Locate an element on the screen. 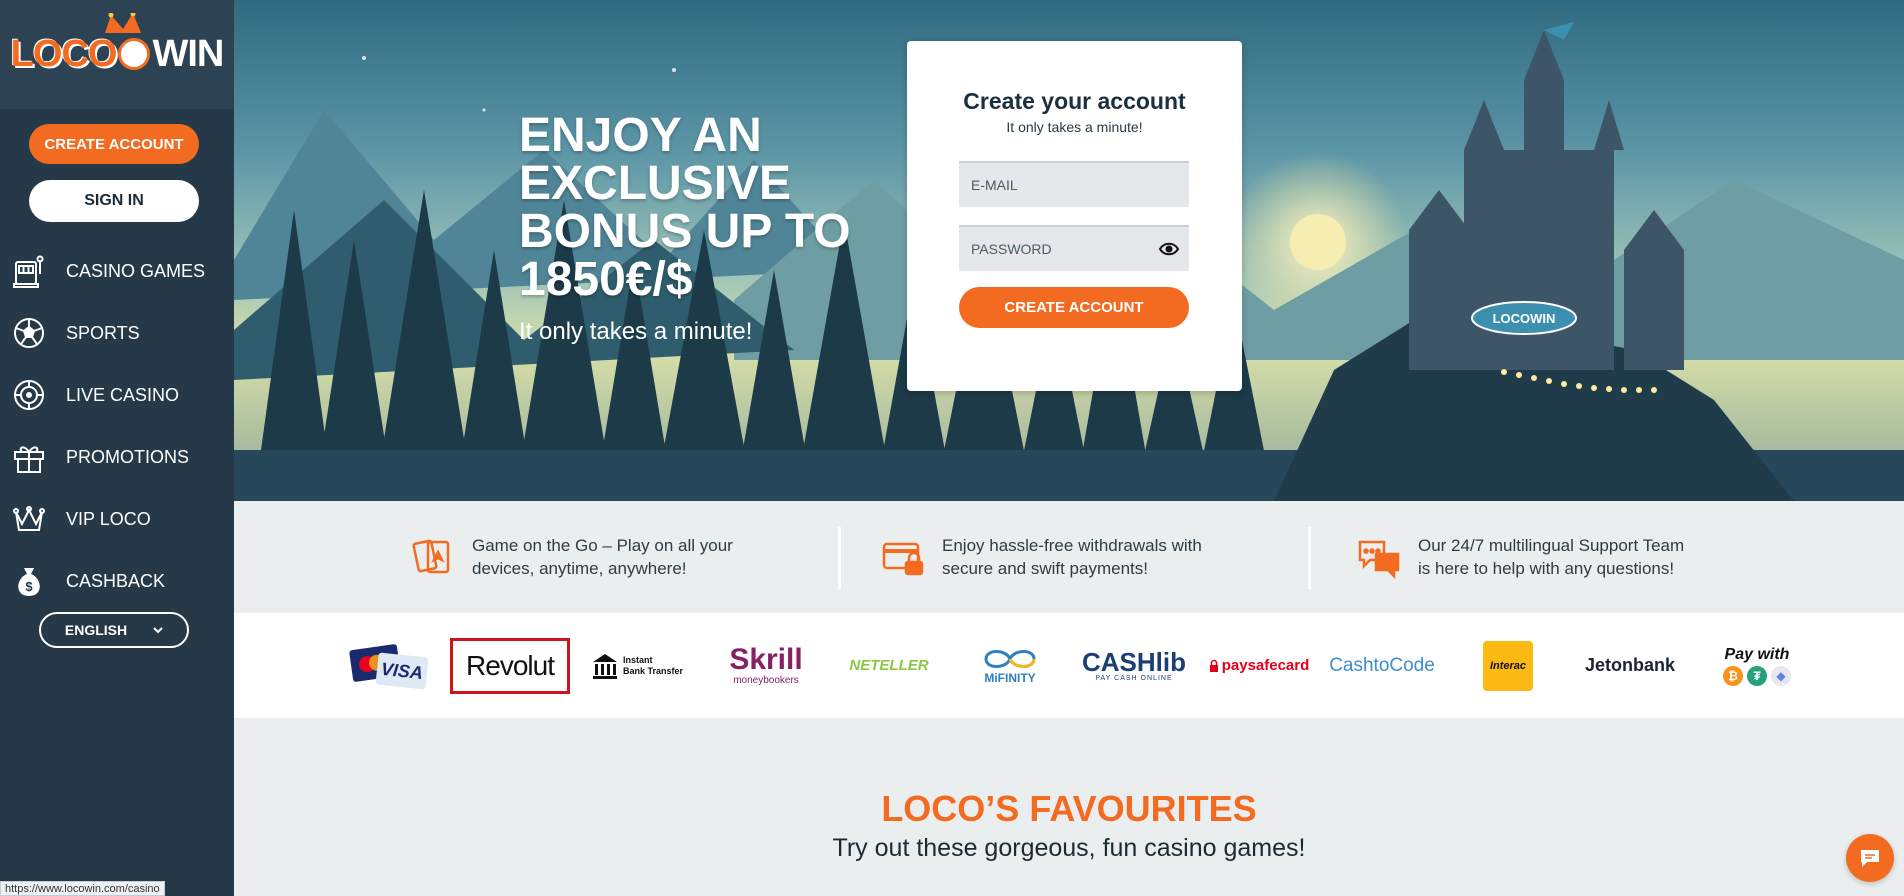 Image resolution: width=1904 pixels, height=896 pixels. skrill-sublabel: moneybookers is located at coordinates (766, 680).